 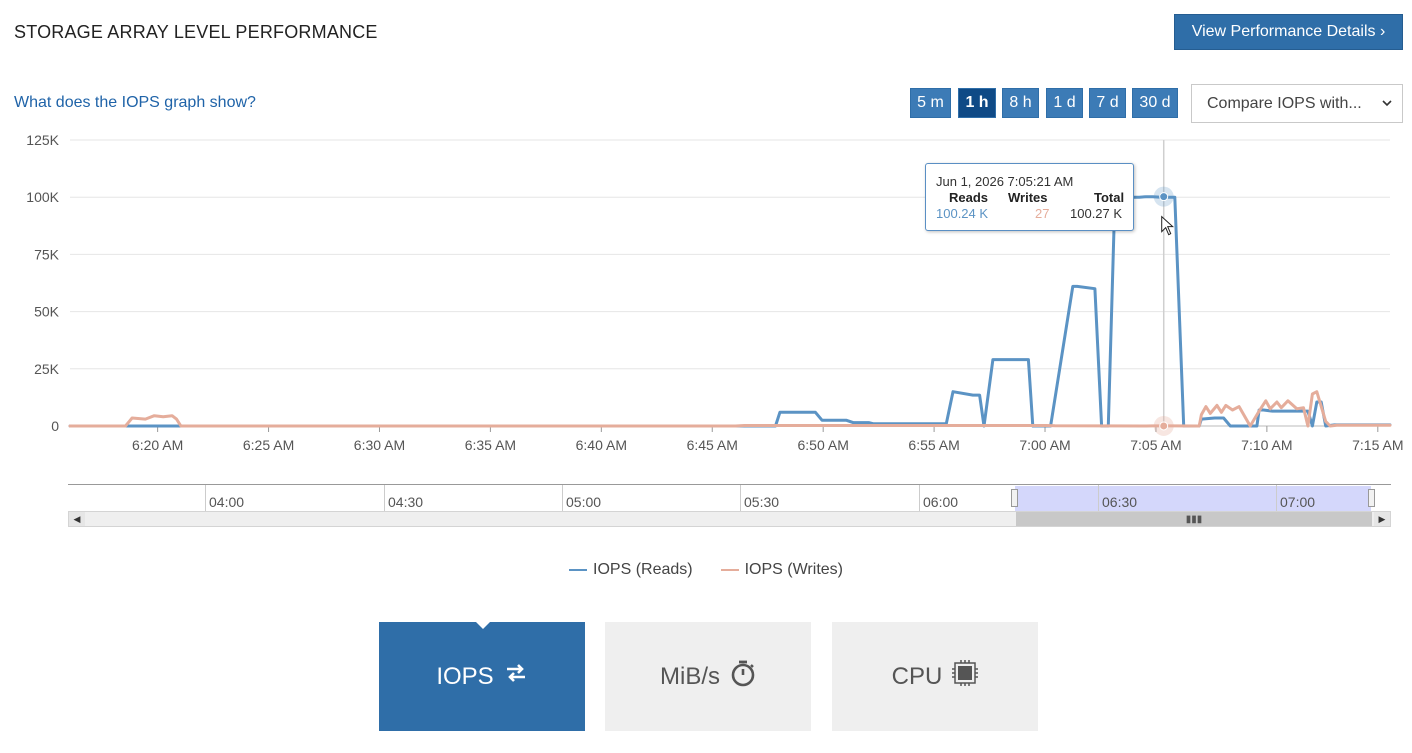 What do you see at coordinates (706, 570) in the screenshot?
I see `chart-legend: IOPS (Reads) IOPS (Writes)` at bounding box center [706, 570].